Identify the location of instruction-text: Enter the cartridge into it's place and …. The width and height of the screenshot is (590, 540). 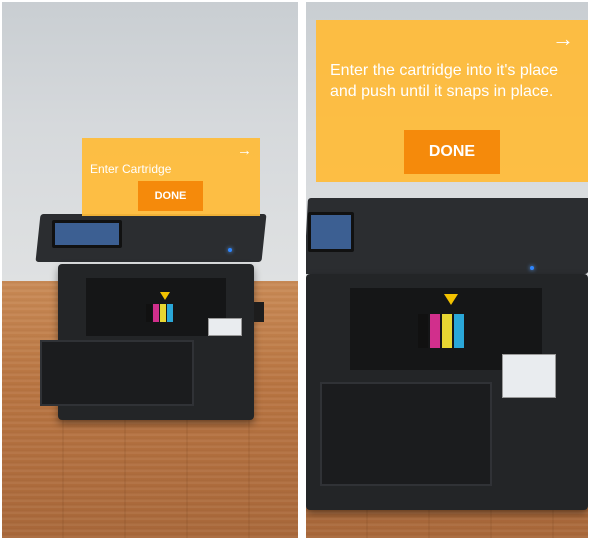
(444, 81).